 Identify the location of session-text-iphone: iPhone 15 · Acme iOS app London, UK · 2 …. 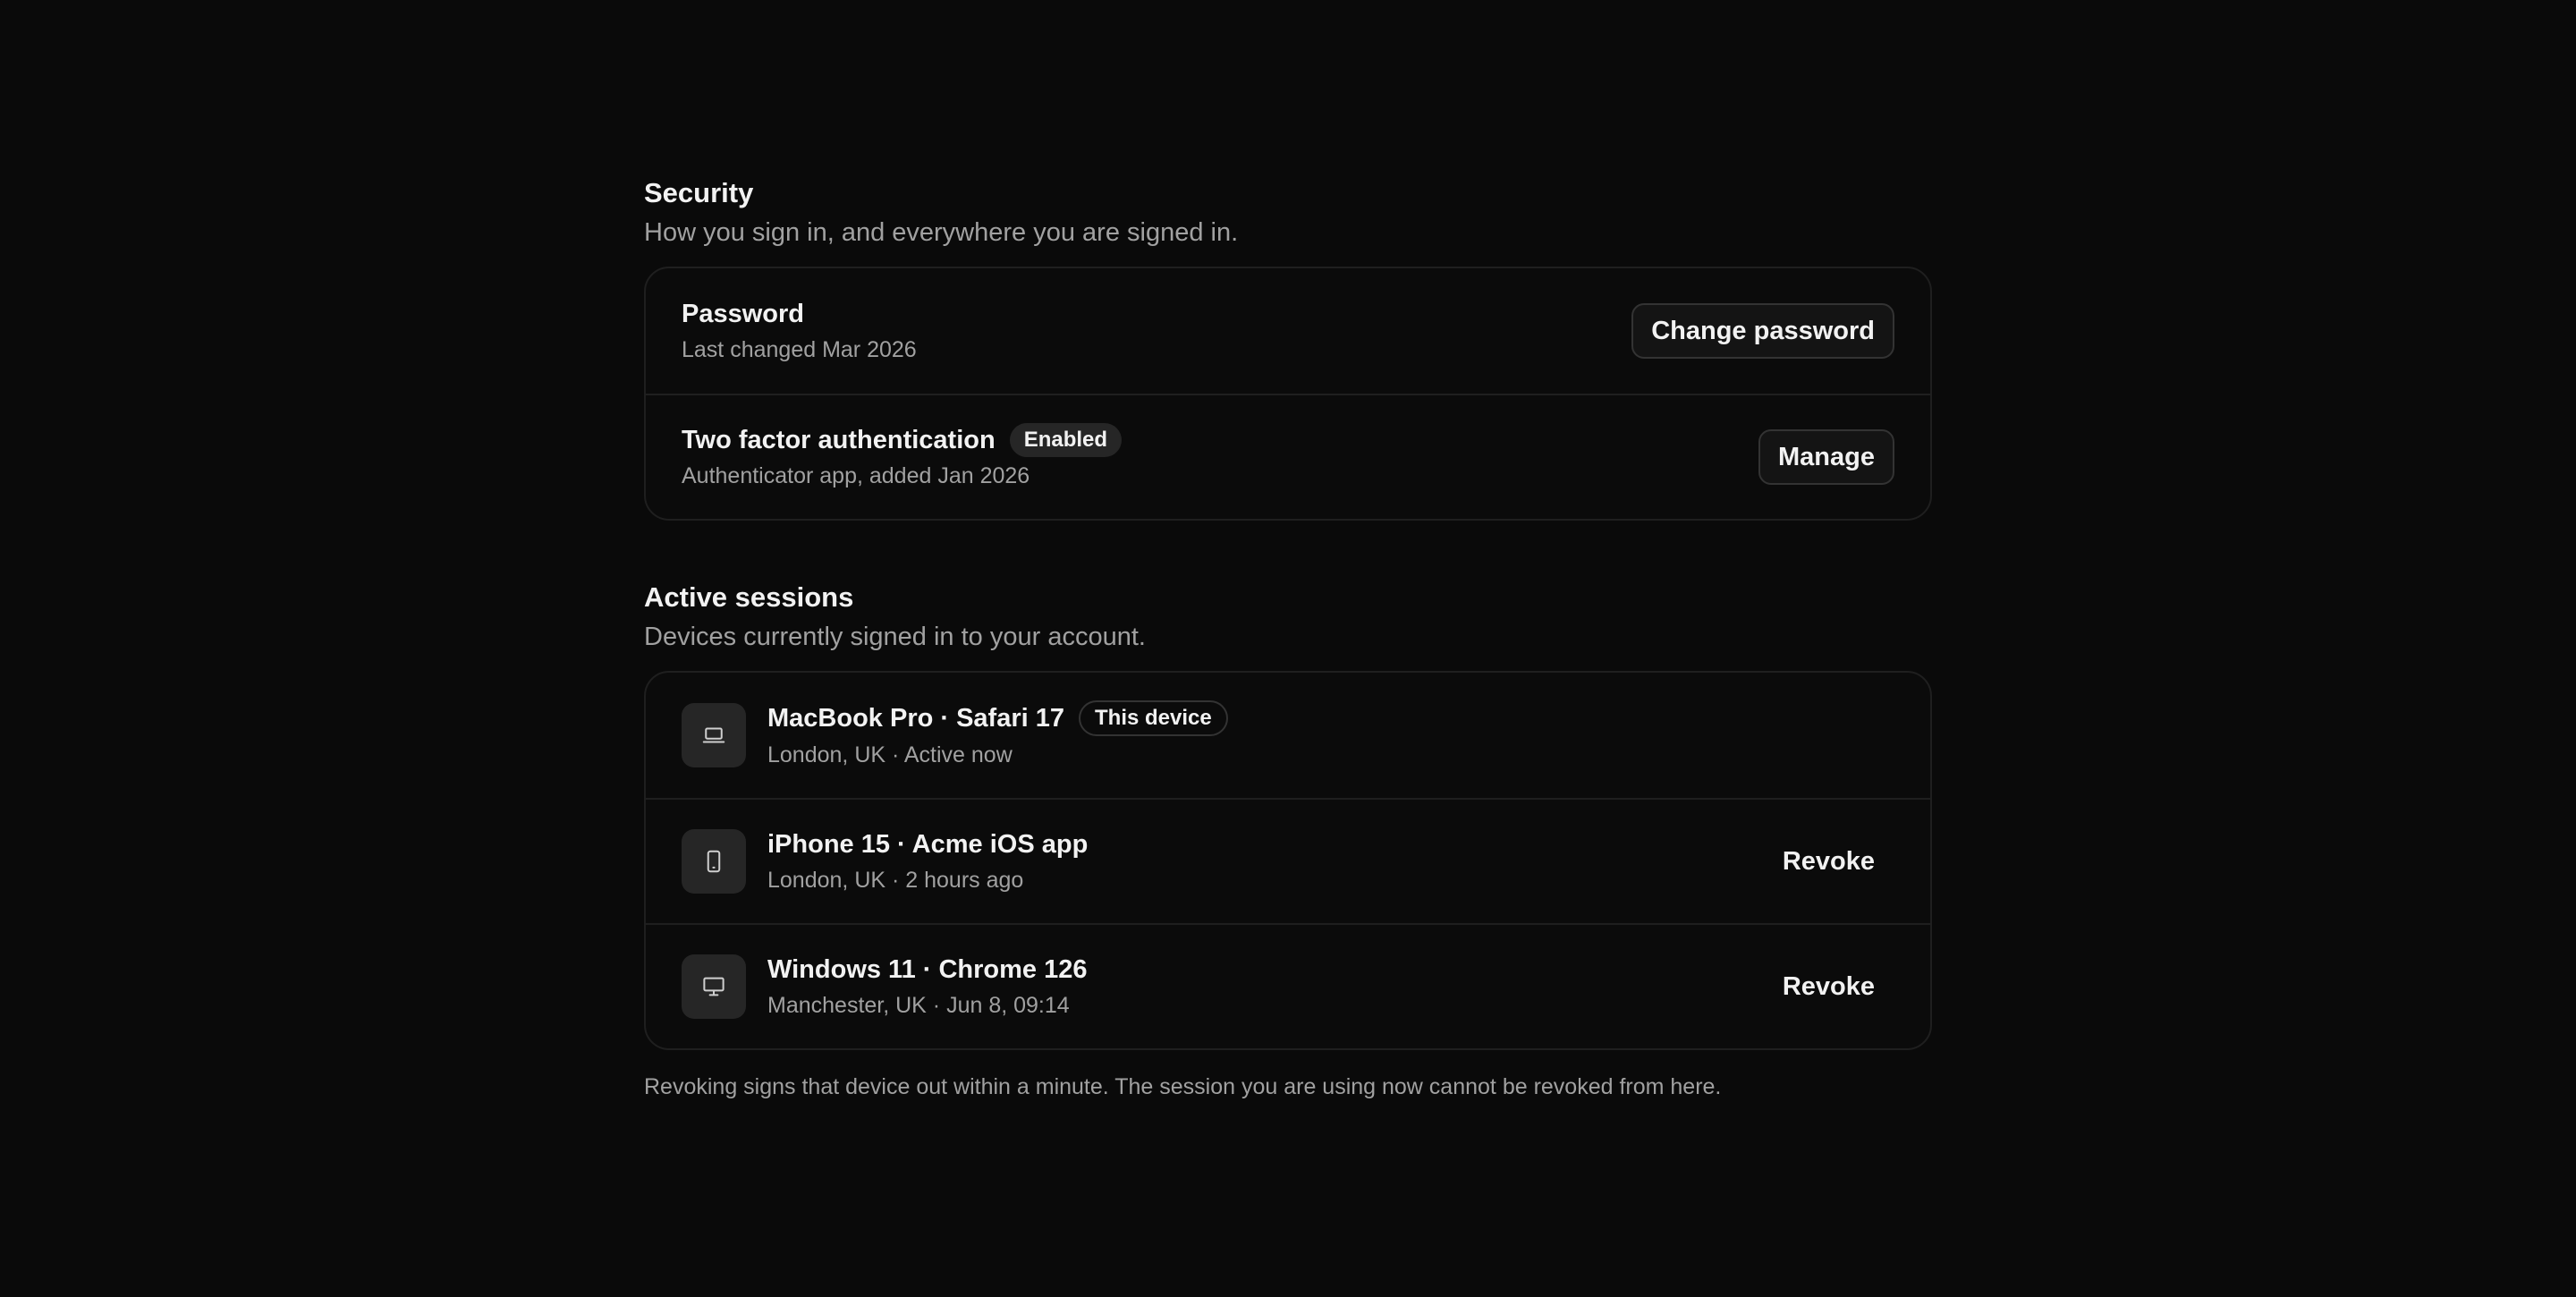
(1265, 861).